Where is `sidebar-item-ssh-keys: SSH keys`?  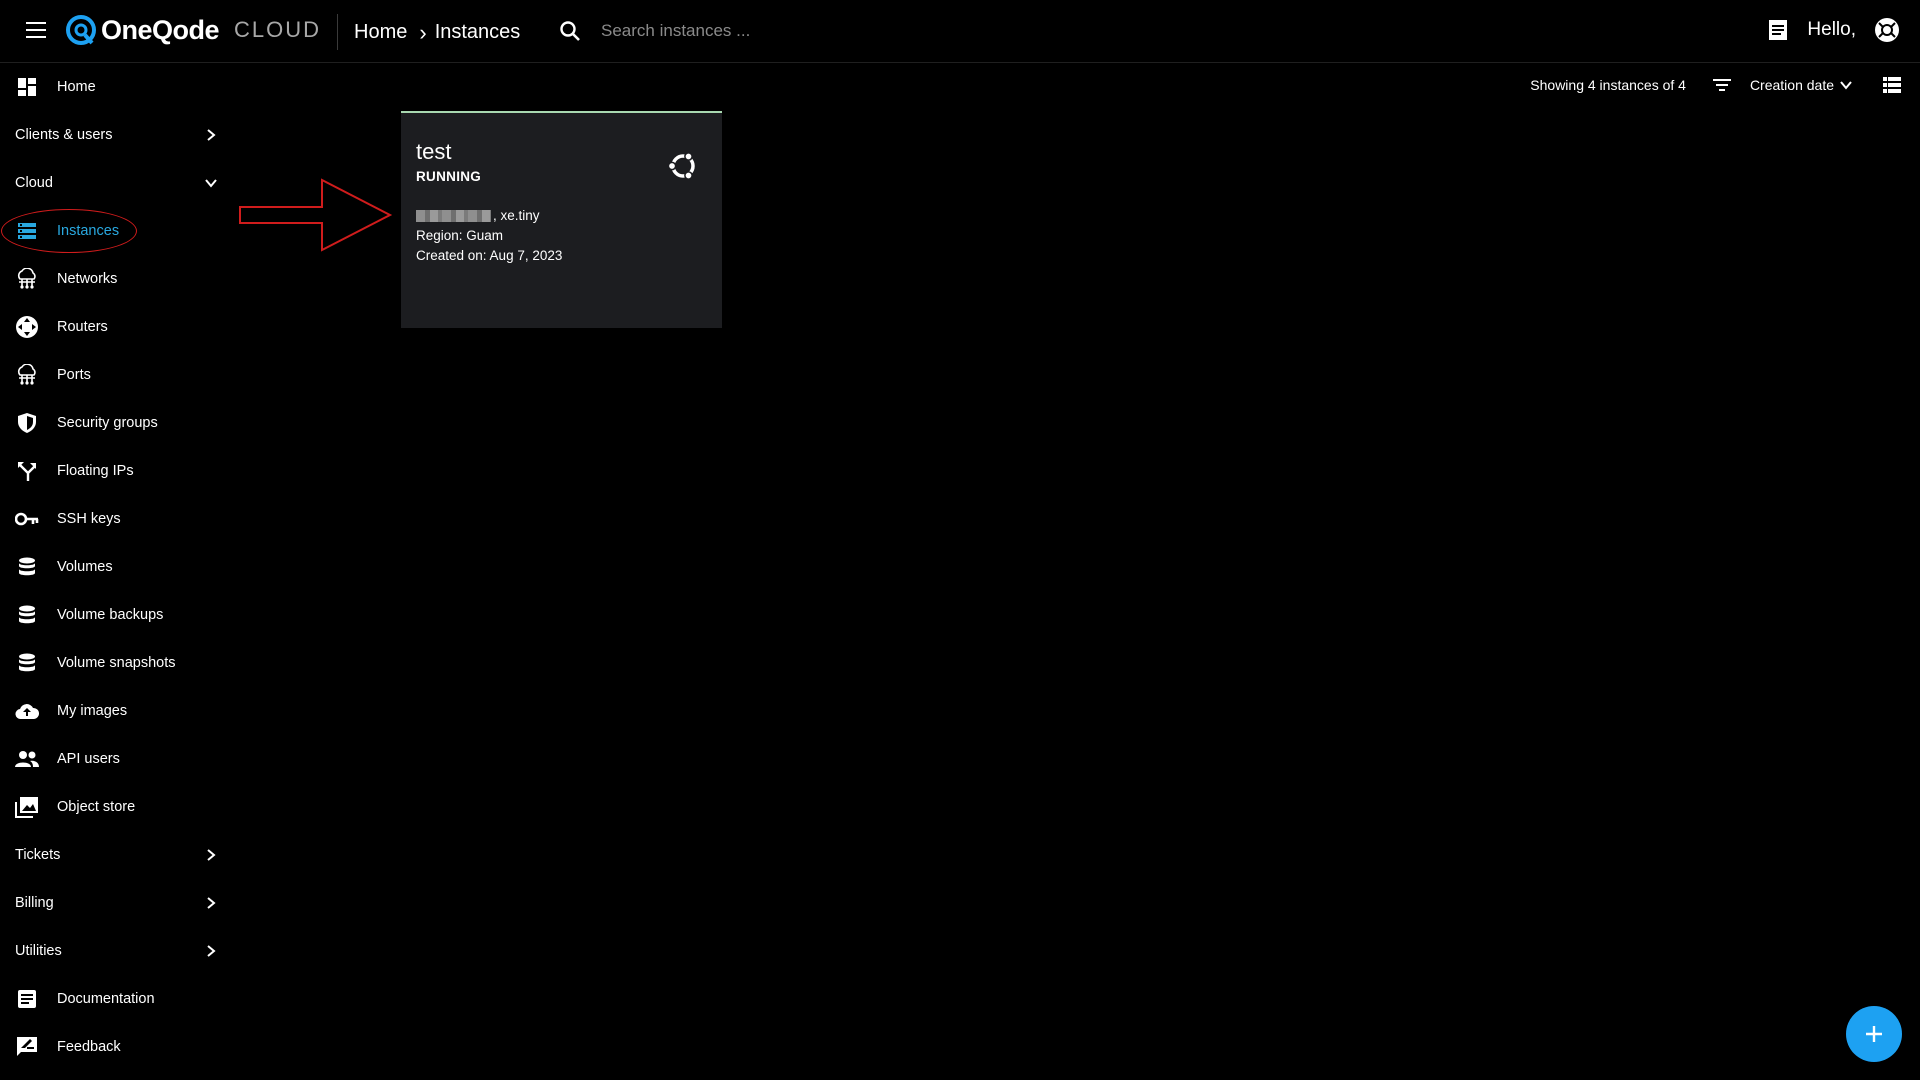 sidebar-item-ssh-keys: SSH keys is located at coordinates (114, 519).